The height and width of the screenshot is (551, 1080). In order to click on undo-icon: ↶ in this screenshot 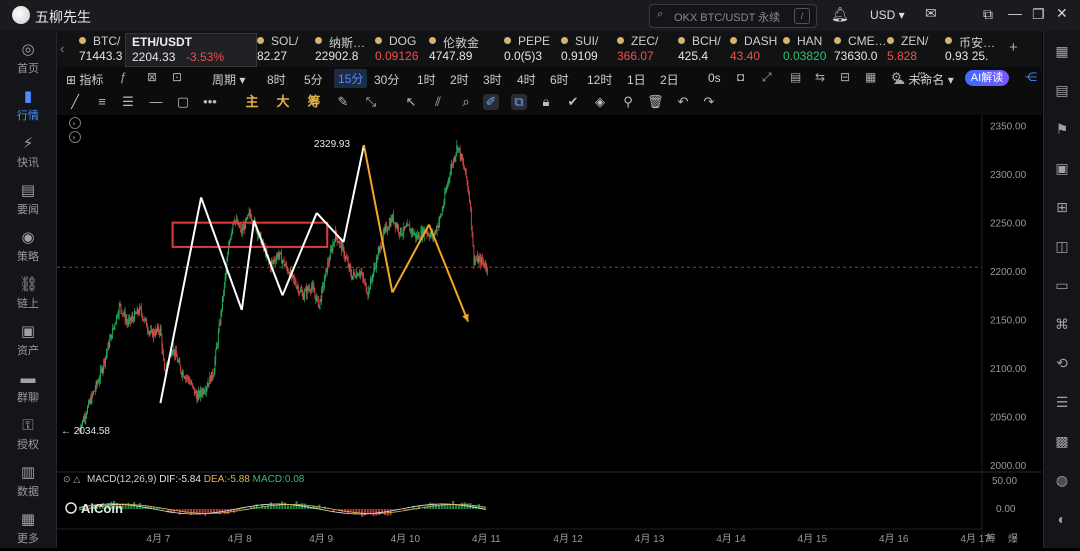, I will do `click(683, 102)`.